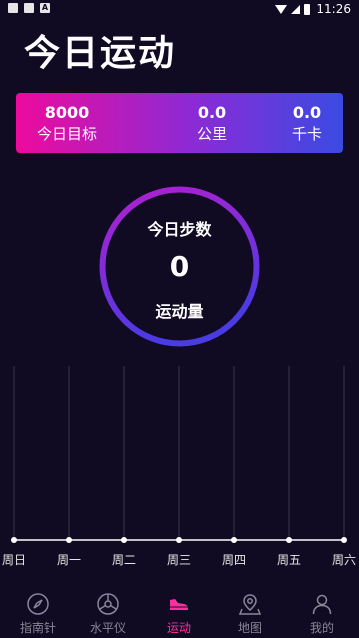  I want to click on steps-count: 0, so click(179, 266).